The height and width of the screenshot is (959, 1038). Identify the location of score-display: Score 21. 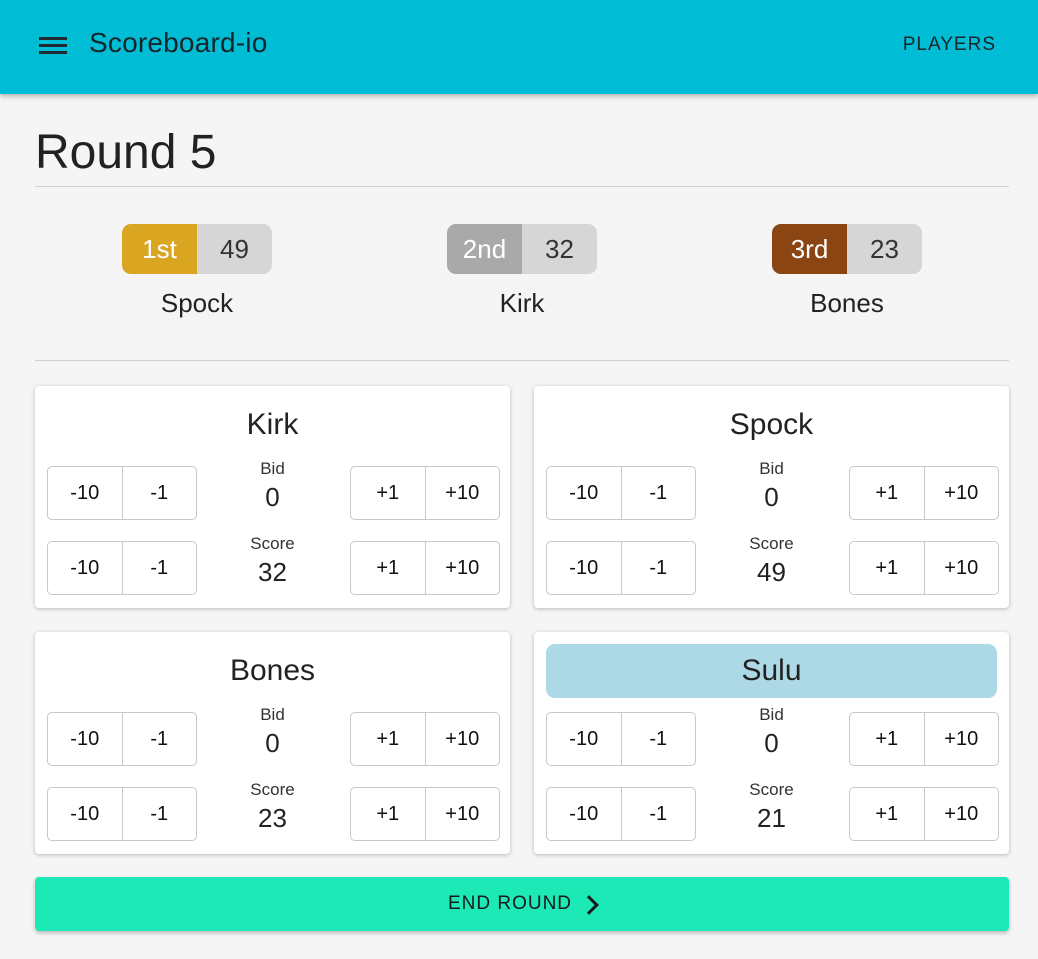
(771, 807).